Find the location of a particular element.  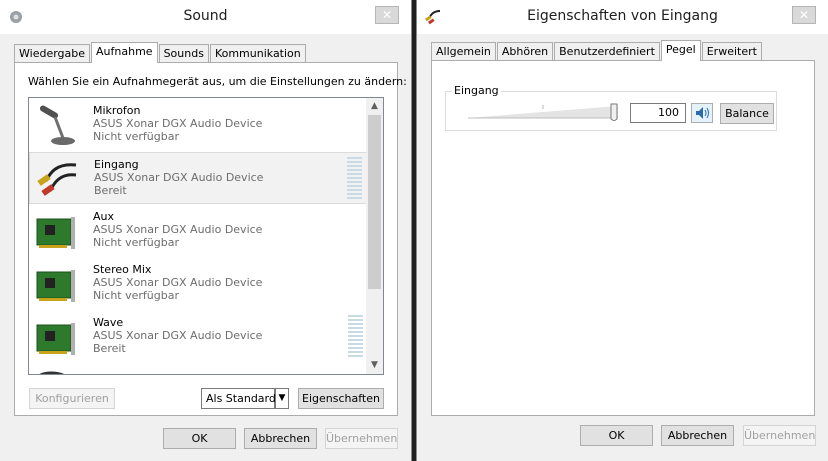

tab-levels: Pegel is located at coordinates (680, 50).